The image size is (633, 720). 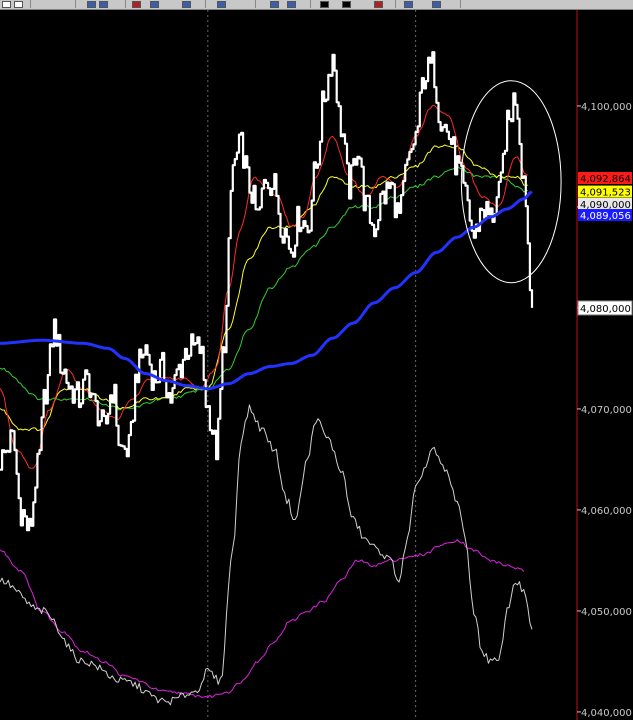 What do you see at coordinates (273, 4) in the screenshot?
I see `zoom-in-icon` at bounding box center [273, 4].